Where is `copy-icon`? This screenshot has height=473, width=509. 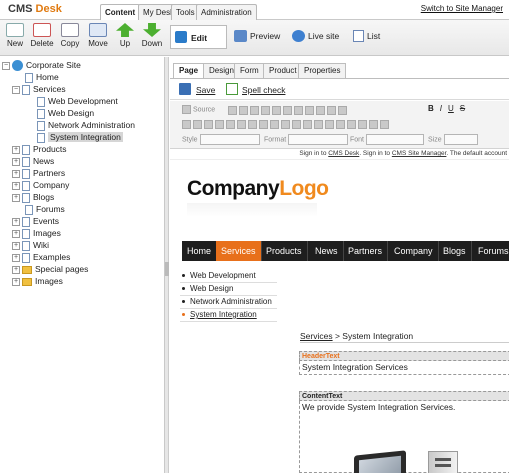
copy-icon is located at coordinates (70, 30).